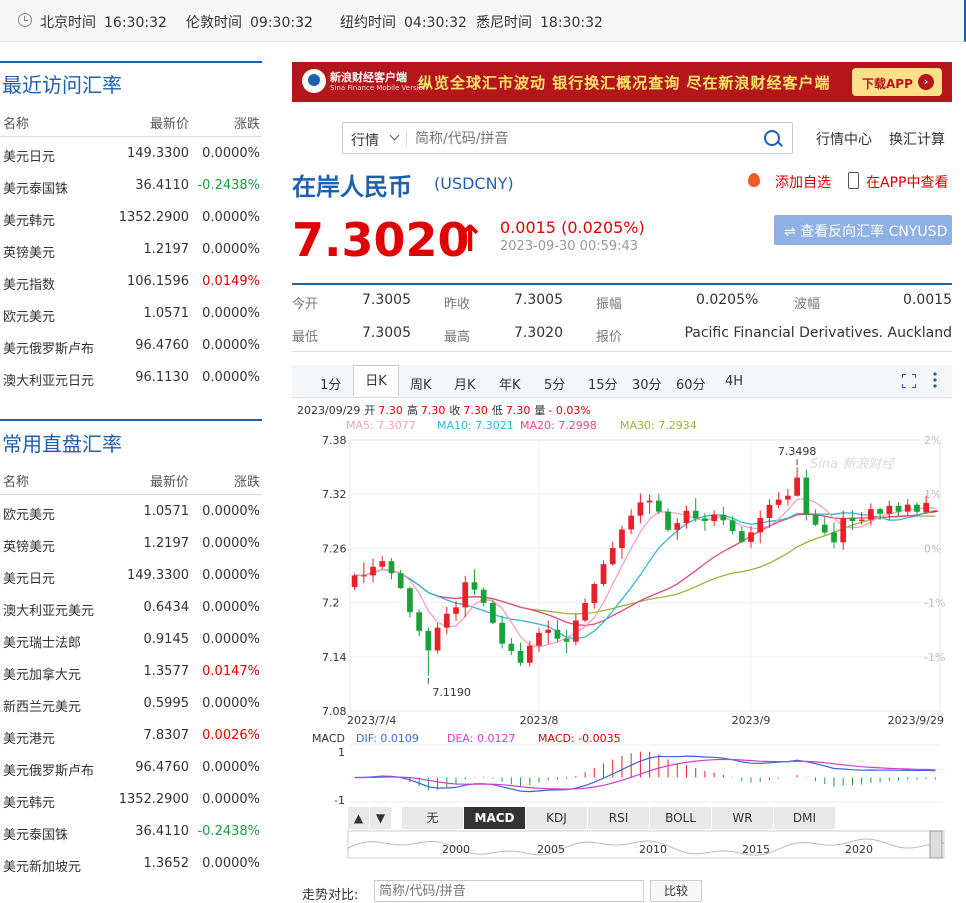 The height and width of the screenshot is (903, 966). I want to click on rate-name: 新西兰元美元, so click(42, 705).